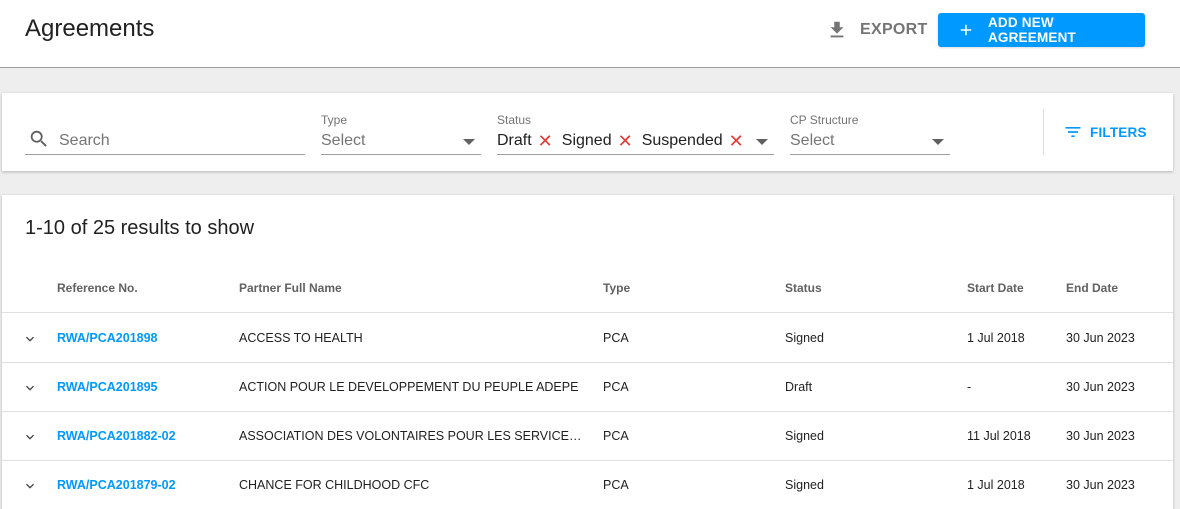 The image size is (1180, 509). I want to click on plus-icon, so click(966, 30).